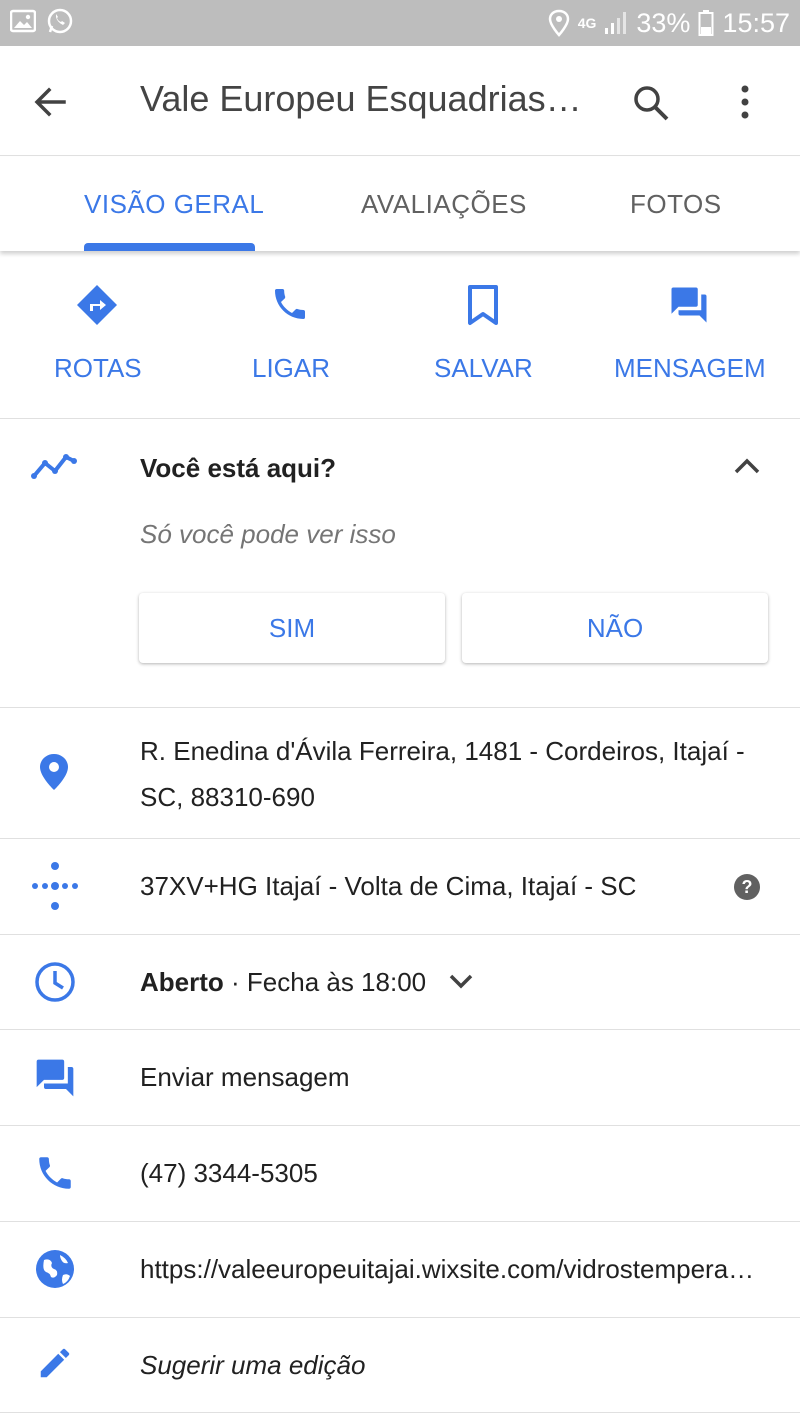 The image size is (800, 1422). What do you see at coordinates (300, 335) in the screenshot?
I see `call-button: LIGAR` at bounding box center [300, 335].